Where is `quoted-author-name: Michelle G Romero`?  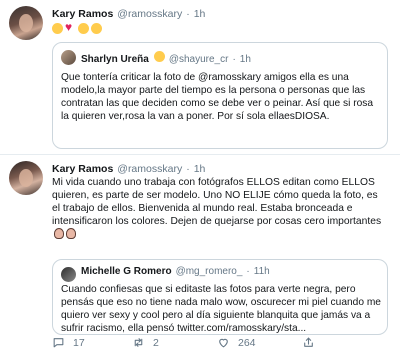 quoted-author-name: Michelle G Romero is located at coordinates (126, 271).